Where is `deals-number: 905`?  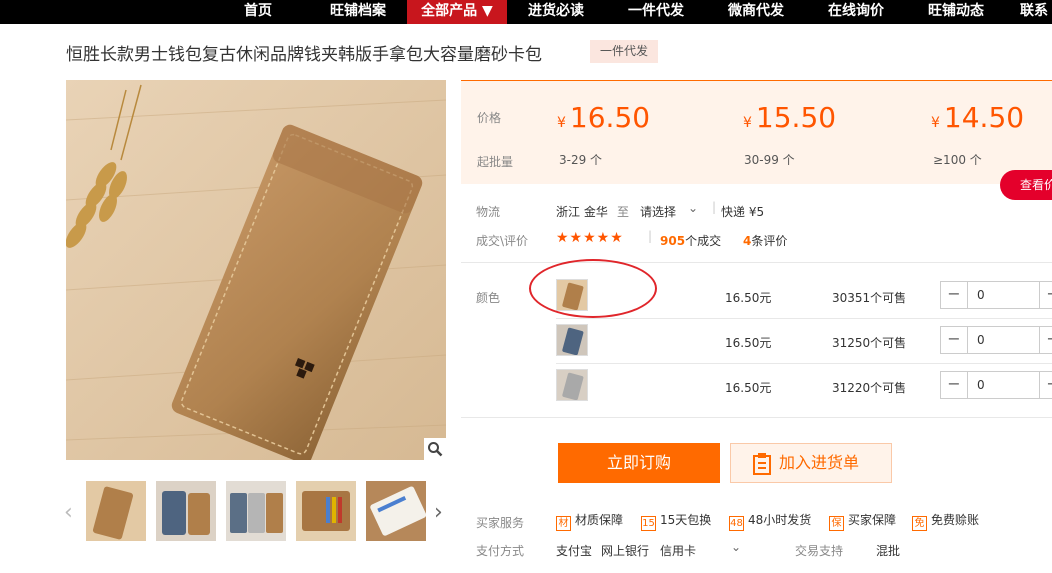
deals-number: 905 is located at coordinates (673, 241).